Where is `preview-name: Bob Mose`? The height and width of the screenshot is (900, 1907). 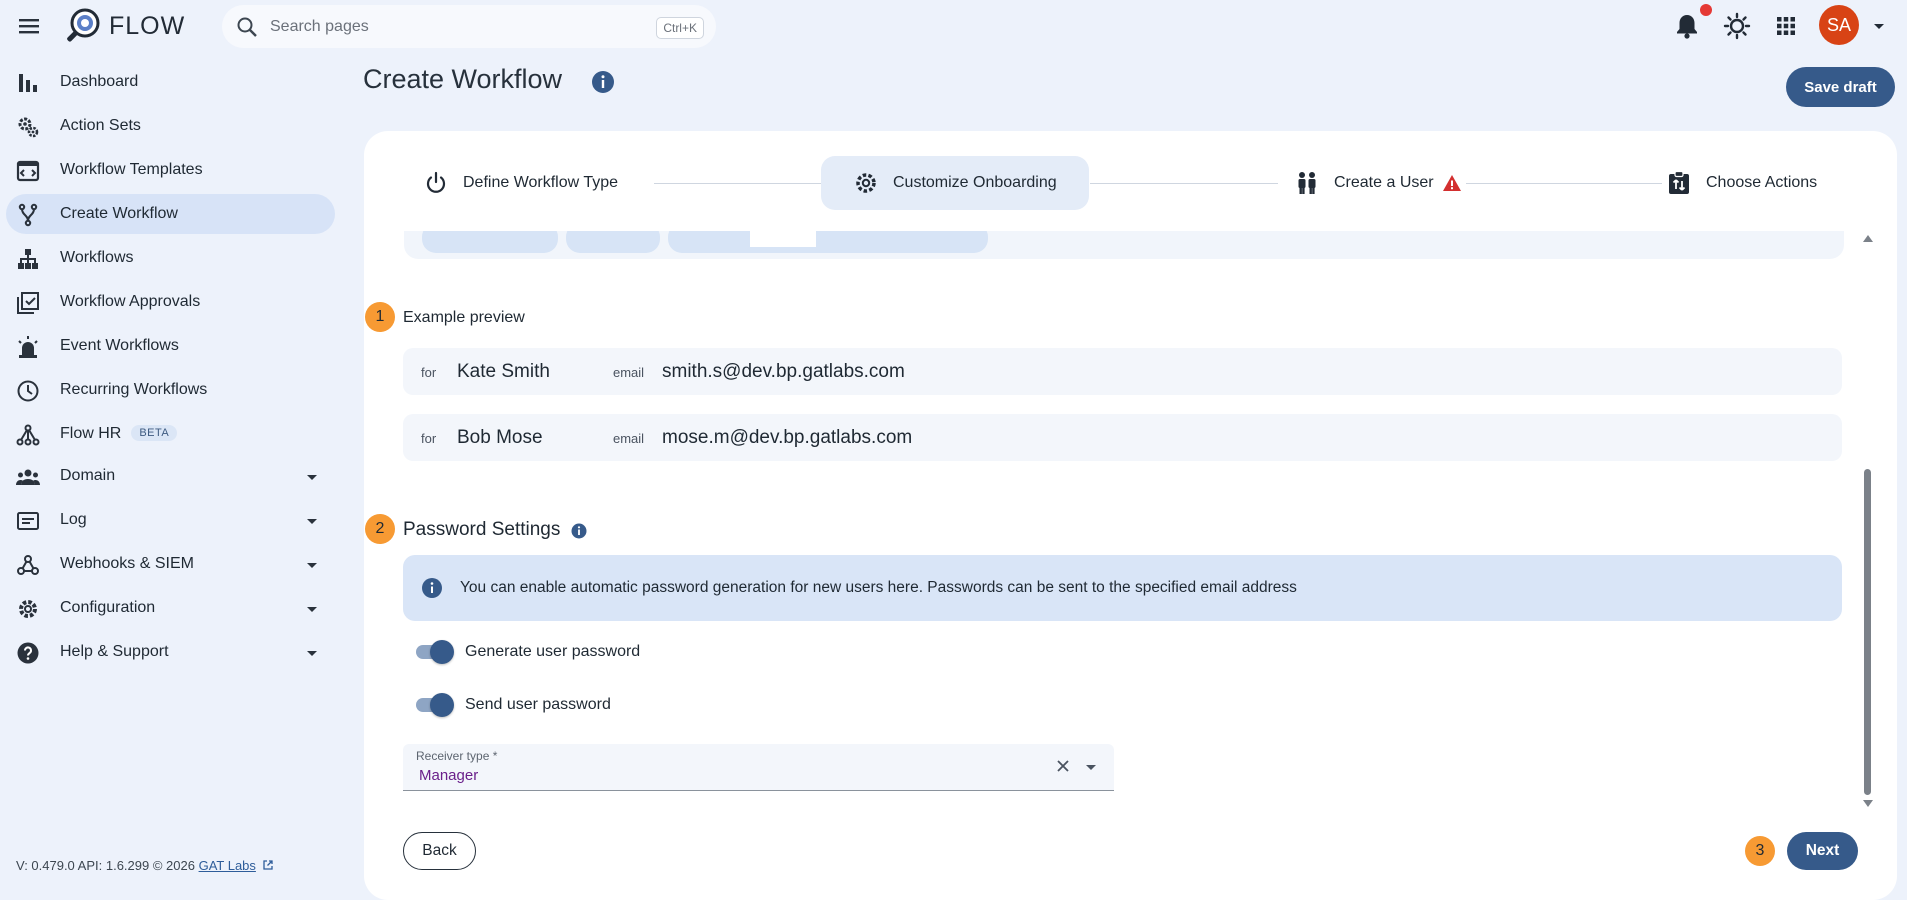
preview-name: Bob Mose is located at coordinates (500, 437).